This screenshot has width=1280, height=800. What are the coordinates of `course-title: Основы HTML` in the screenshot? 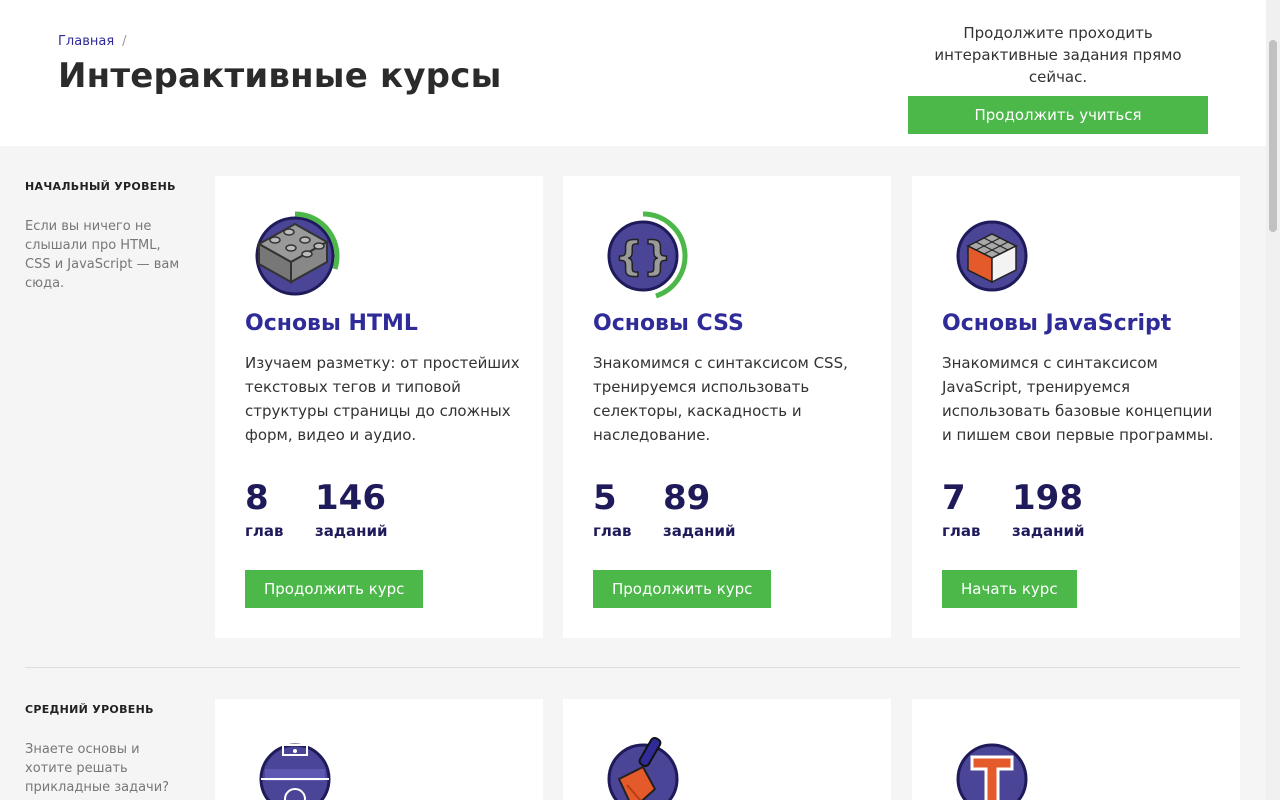 It's located at (331, 323).